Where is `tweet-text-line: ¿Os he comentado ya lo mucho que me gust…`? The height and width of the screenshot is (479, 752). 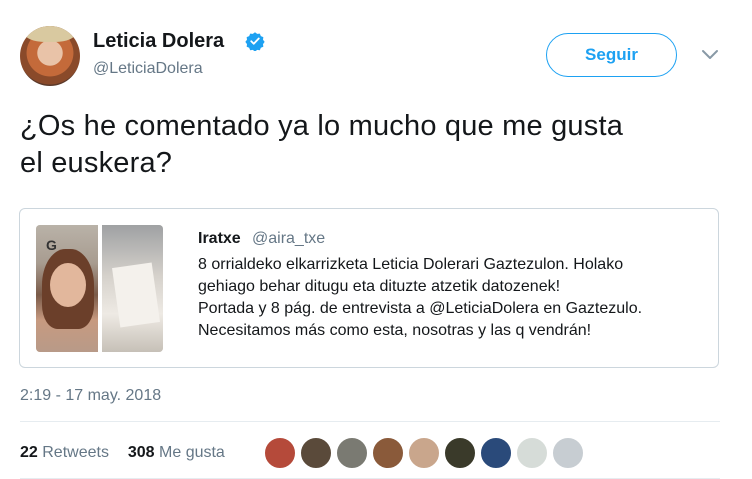
tweet-text-line: ¿Os he comentado ya lo mucho que me gust… is located at coordinates (322, 126).